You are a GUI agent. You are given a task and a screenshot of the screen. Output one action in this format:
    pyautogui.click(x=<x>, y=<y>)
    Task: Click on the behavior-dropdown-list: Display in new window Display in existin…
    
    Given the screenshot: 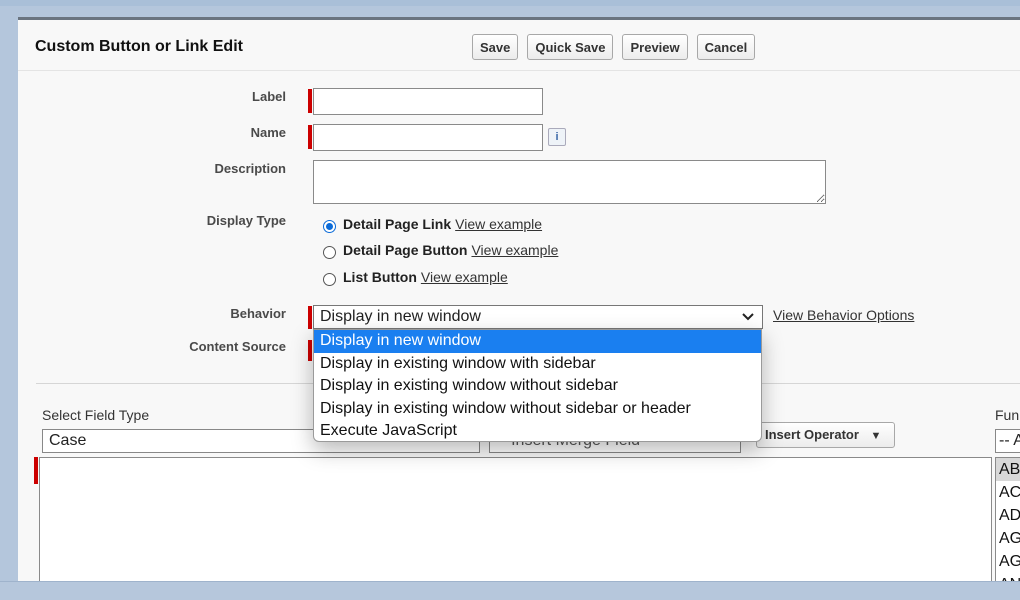 What is the action you would take?
    pyautogui.click(x=537, y=385)
    